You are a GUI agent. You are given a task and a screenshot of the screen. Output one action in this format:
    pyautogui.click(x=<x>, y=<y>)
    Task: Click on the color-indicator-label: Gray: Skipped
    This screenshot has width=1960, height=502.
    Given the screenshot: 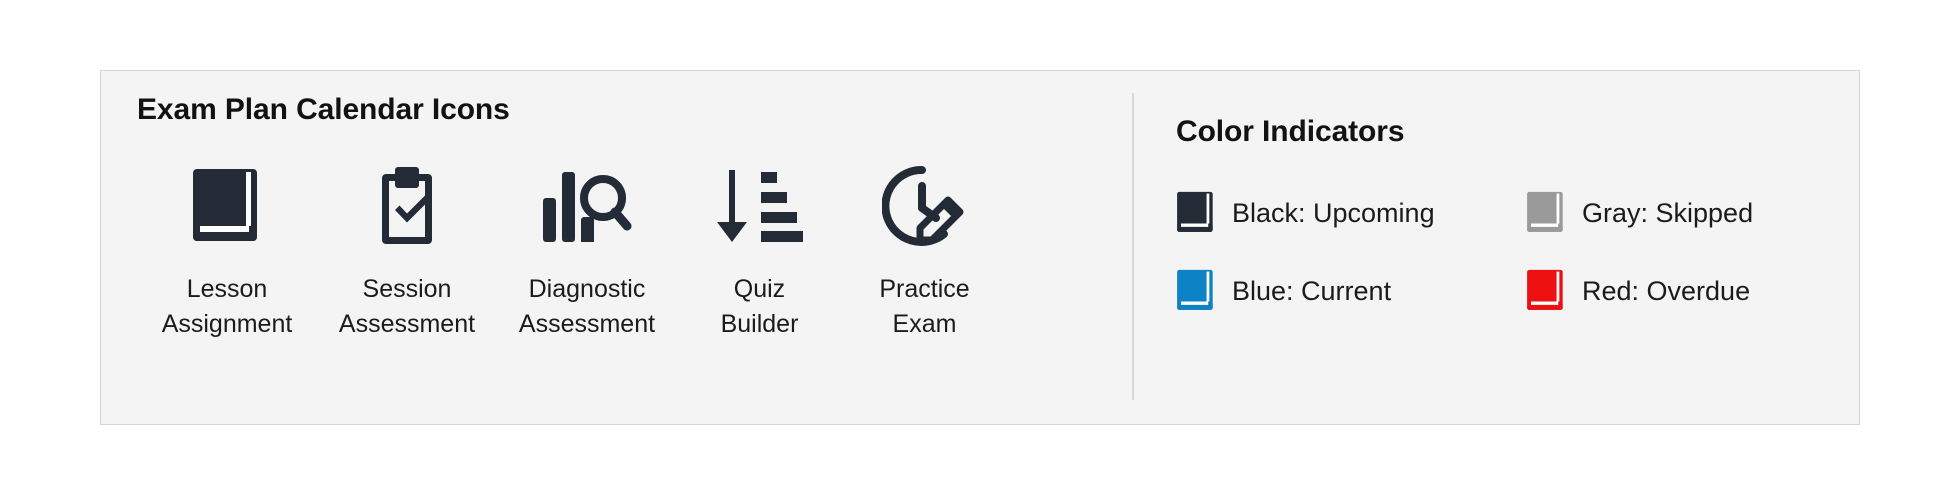 What is the action you would take?
    pyautogui.click(x=1668, y=212)
    